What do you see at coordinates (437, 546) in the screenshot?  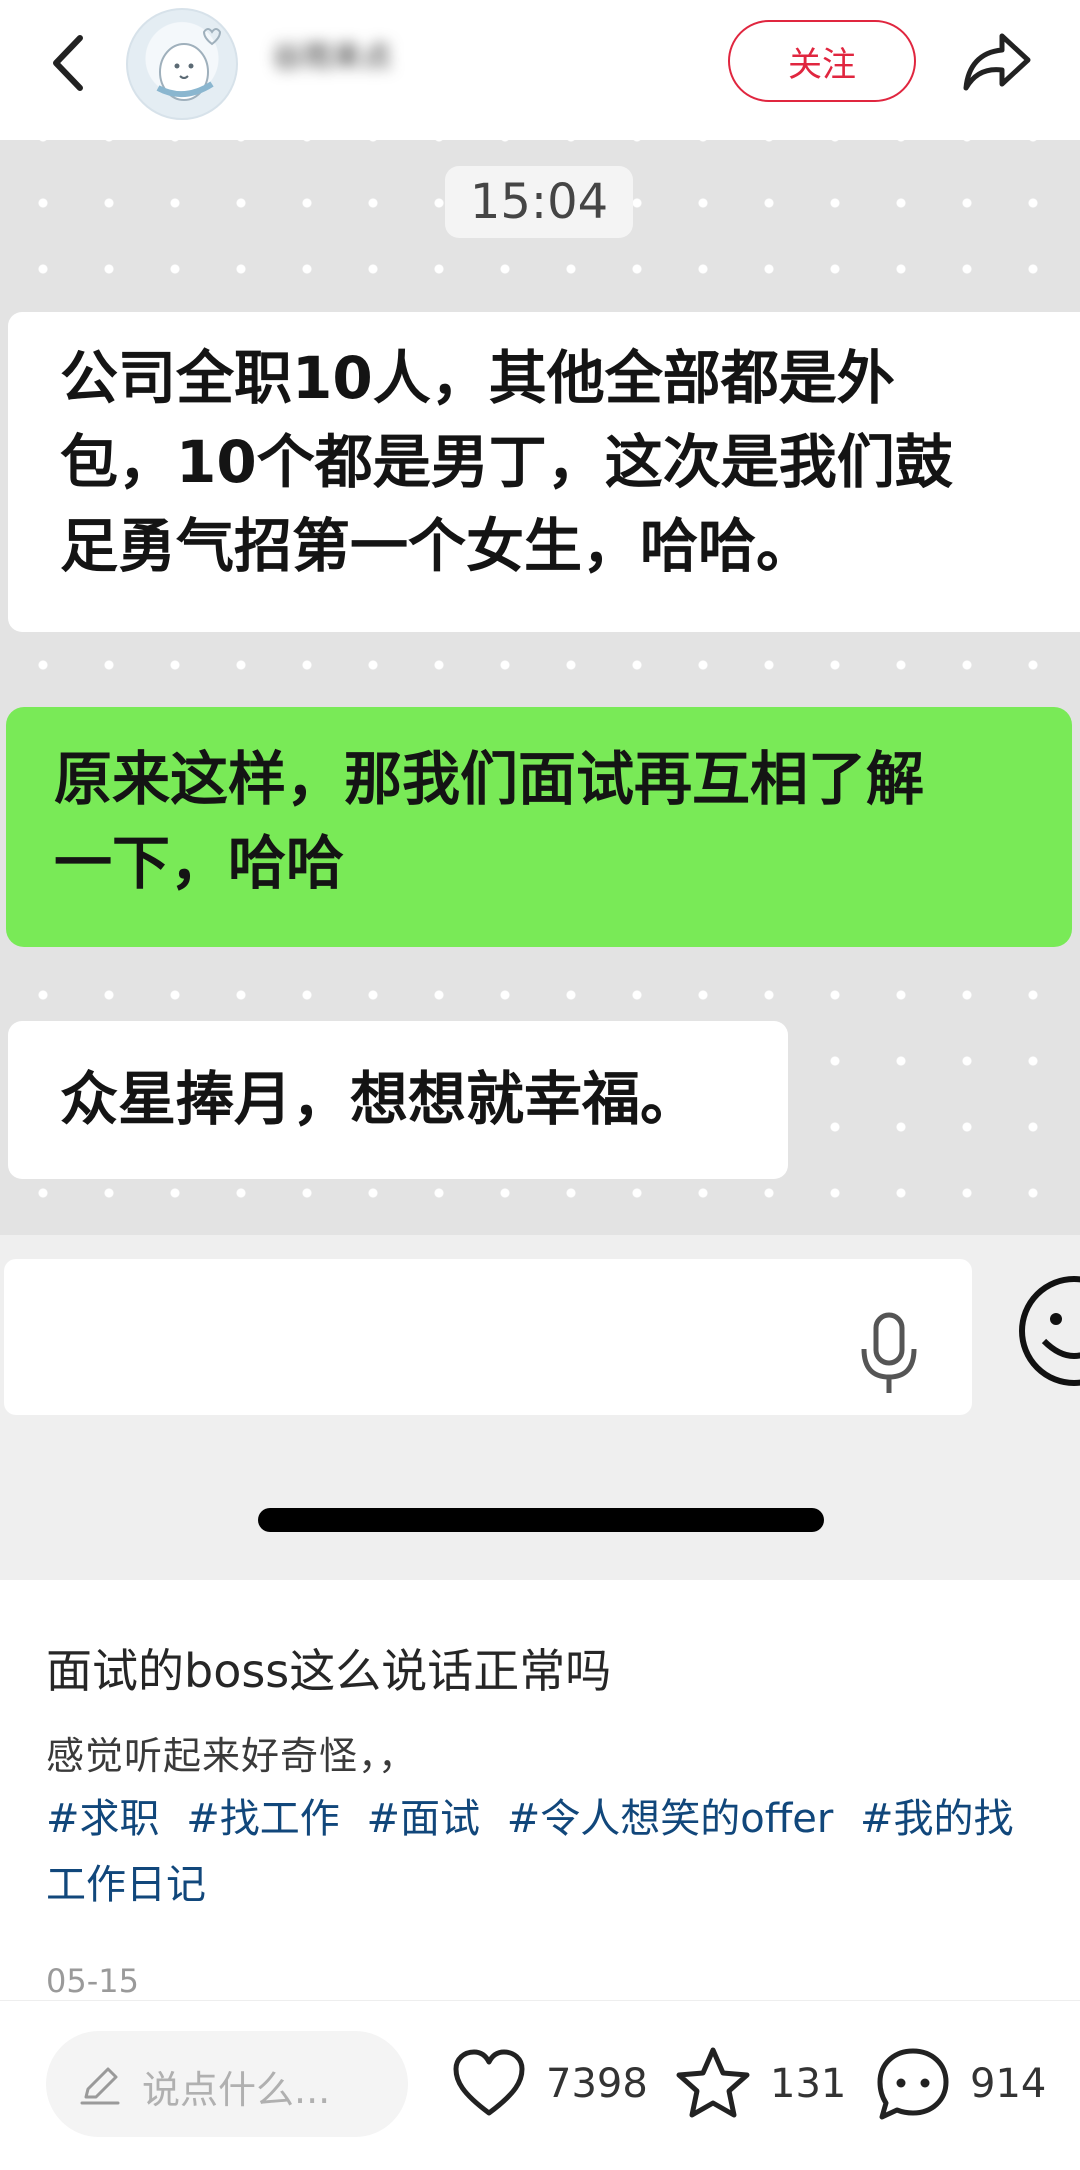 I see `message-line: 足勇气招第一个女生，哈哈。` at bounding box center [437, 546].